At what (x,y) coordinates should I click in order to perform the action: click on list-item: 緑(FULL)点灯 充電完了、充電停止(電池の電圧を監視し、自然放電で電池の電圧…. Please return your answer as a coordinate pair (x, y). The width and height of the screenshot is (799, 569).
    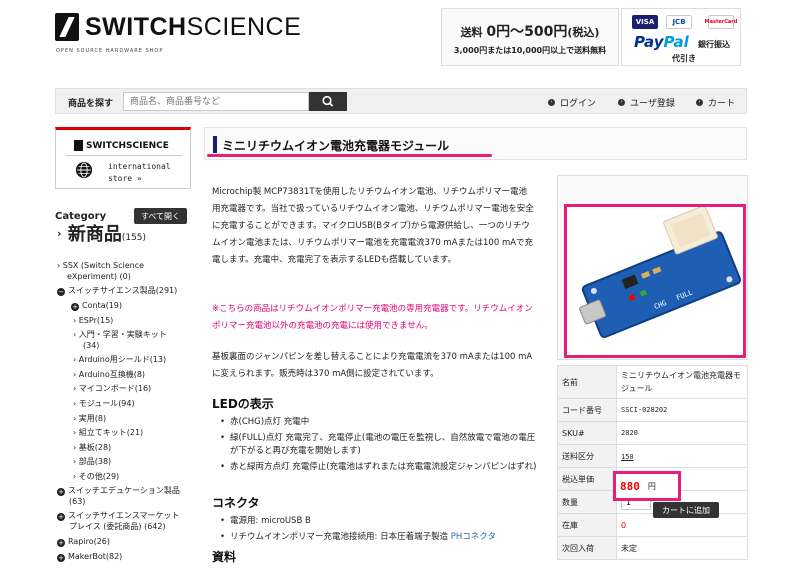
    Looking at the image, I should click on (378, 445).